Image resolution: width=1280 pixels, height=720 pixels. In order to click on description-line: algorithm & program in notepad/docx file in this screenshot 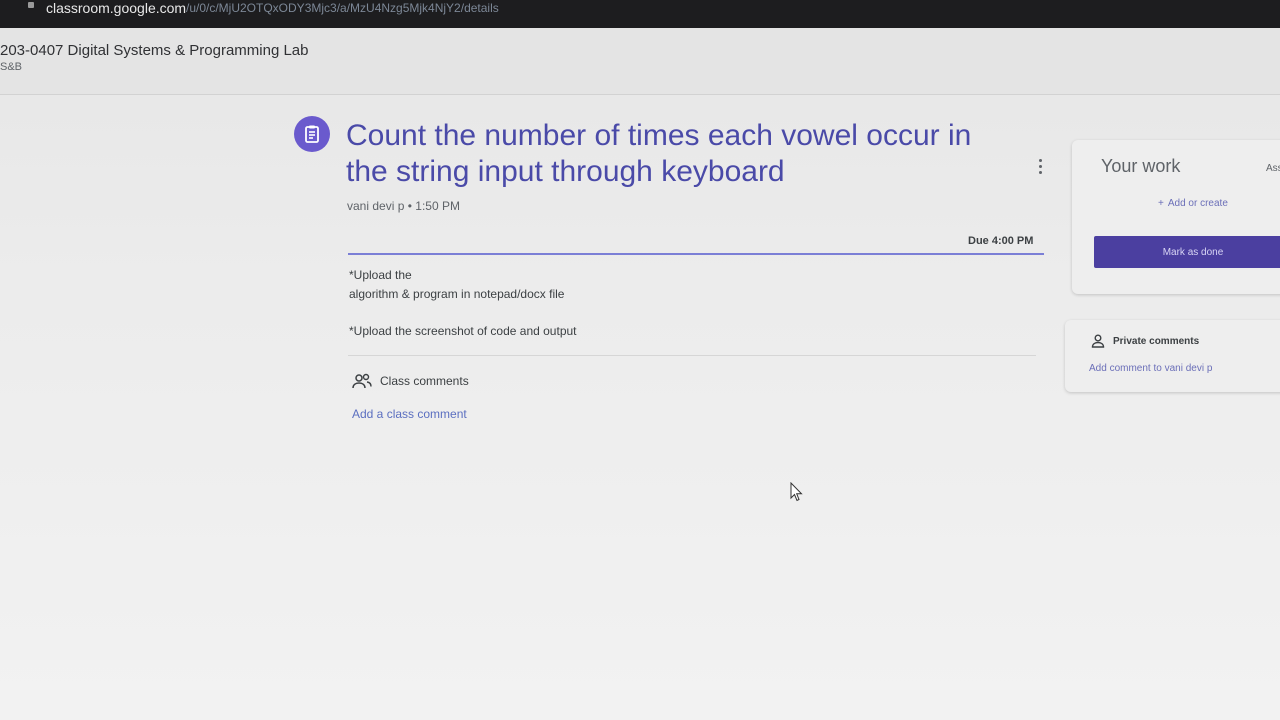, I will do `click(457, 294)`.